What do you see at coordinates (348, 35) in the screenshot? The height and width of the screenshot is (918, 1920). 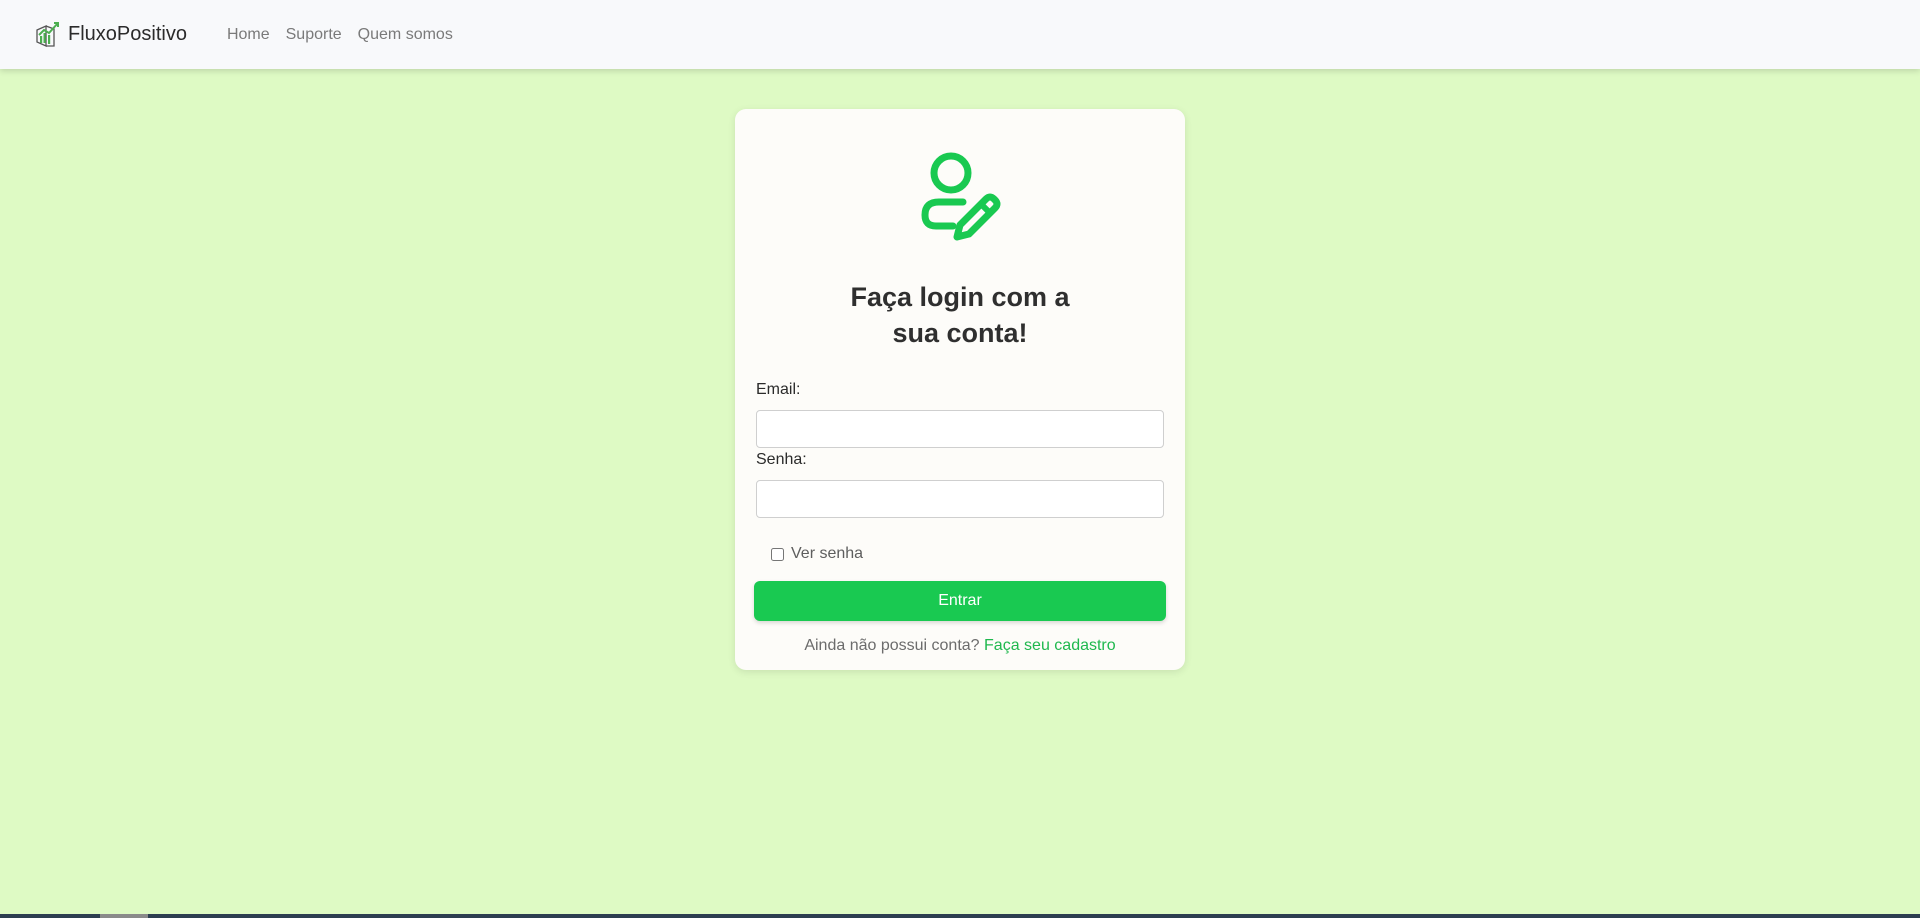 I see `nav-links: Home Suporte Quem somos` at bounding box center [348, 35].